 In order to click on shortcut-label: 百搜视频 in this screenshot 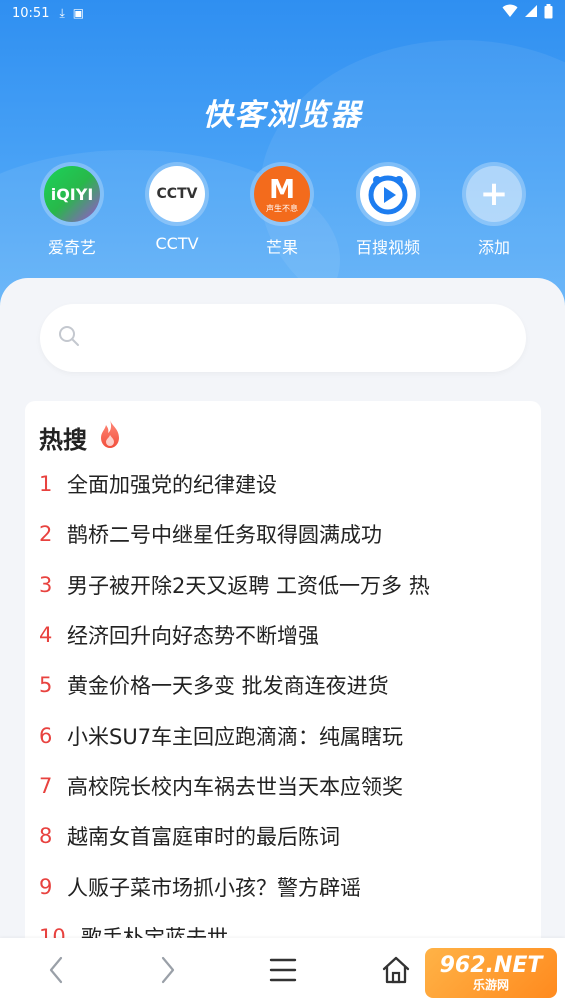, I will do `click(387, 247)`.